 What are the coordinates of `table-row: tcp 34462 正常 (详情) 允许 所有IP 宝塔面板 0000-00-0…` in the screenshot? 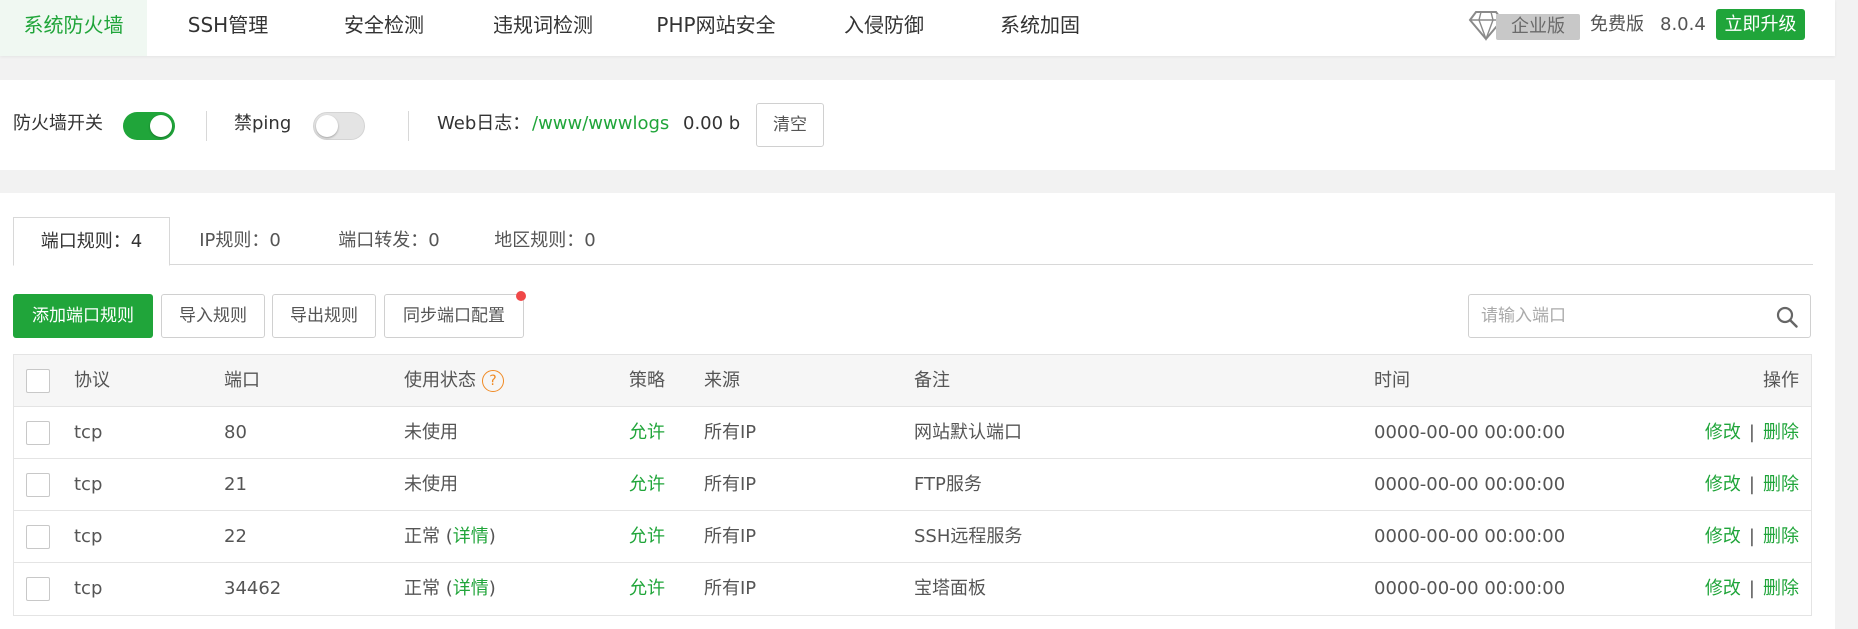 It's located at (912, 589).